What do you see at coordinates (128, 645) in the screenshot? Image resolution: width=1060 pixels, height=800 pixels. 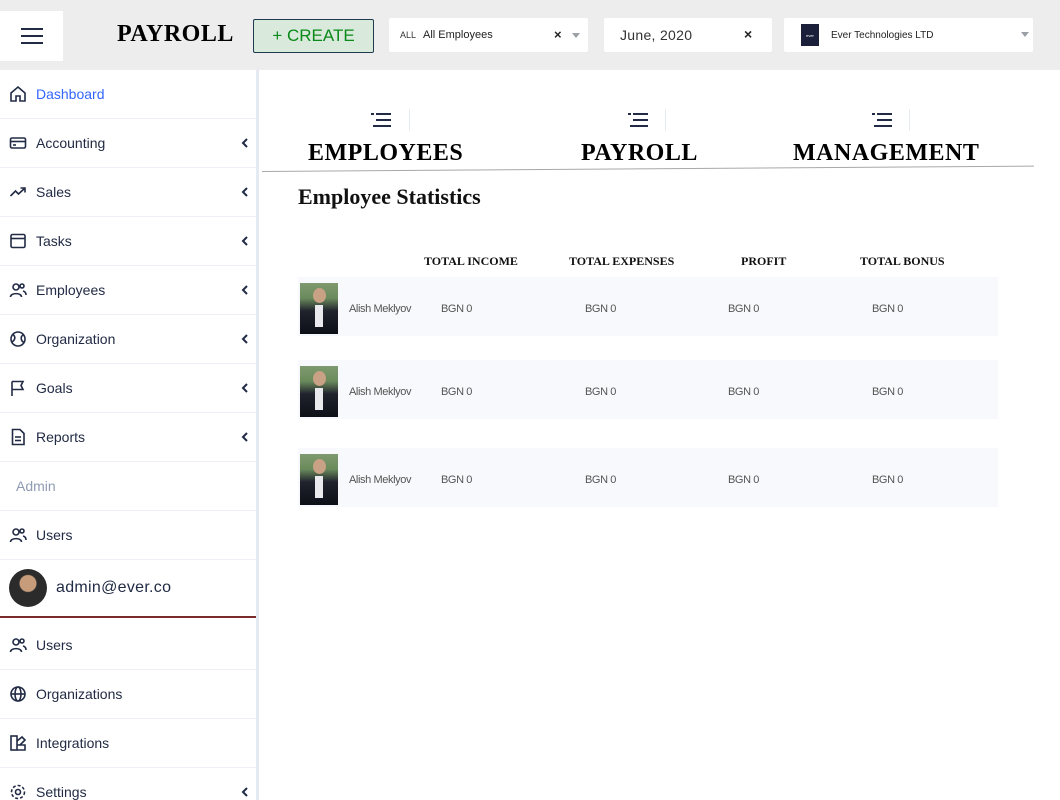 I see `sidebar-item-users: Users` at bounding box center [128, 645].